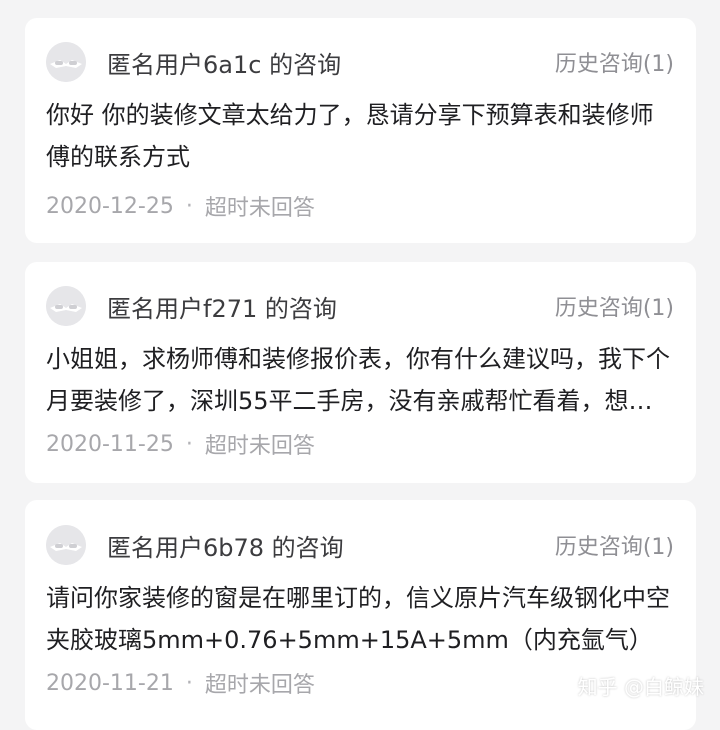 Image resolution: width=720 pixels, height=730 pixels. Describe the element at coordinates (110, 444) in the screenshot. I see `consultation-date: 2020-11-25` at that location.